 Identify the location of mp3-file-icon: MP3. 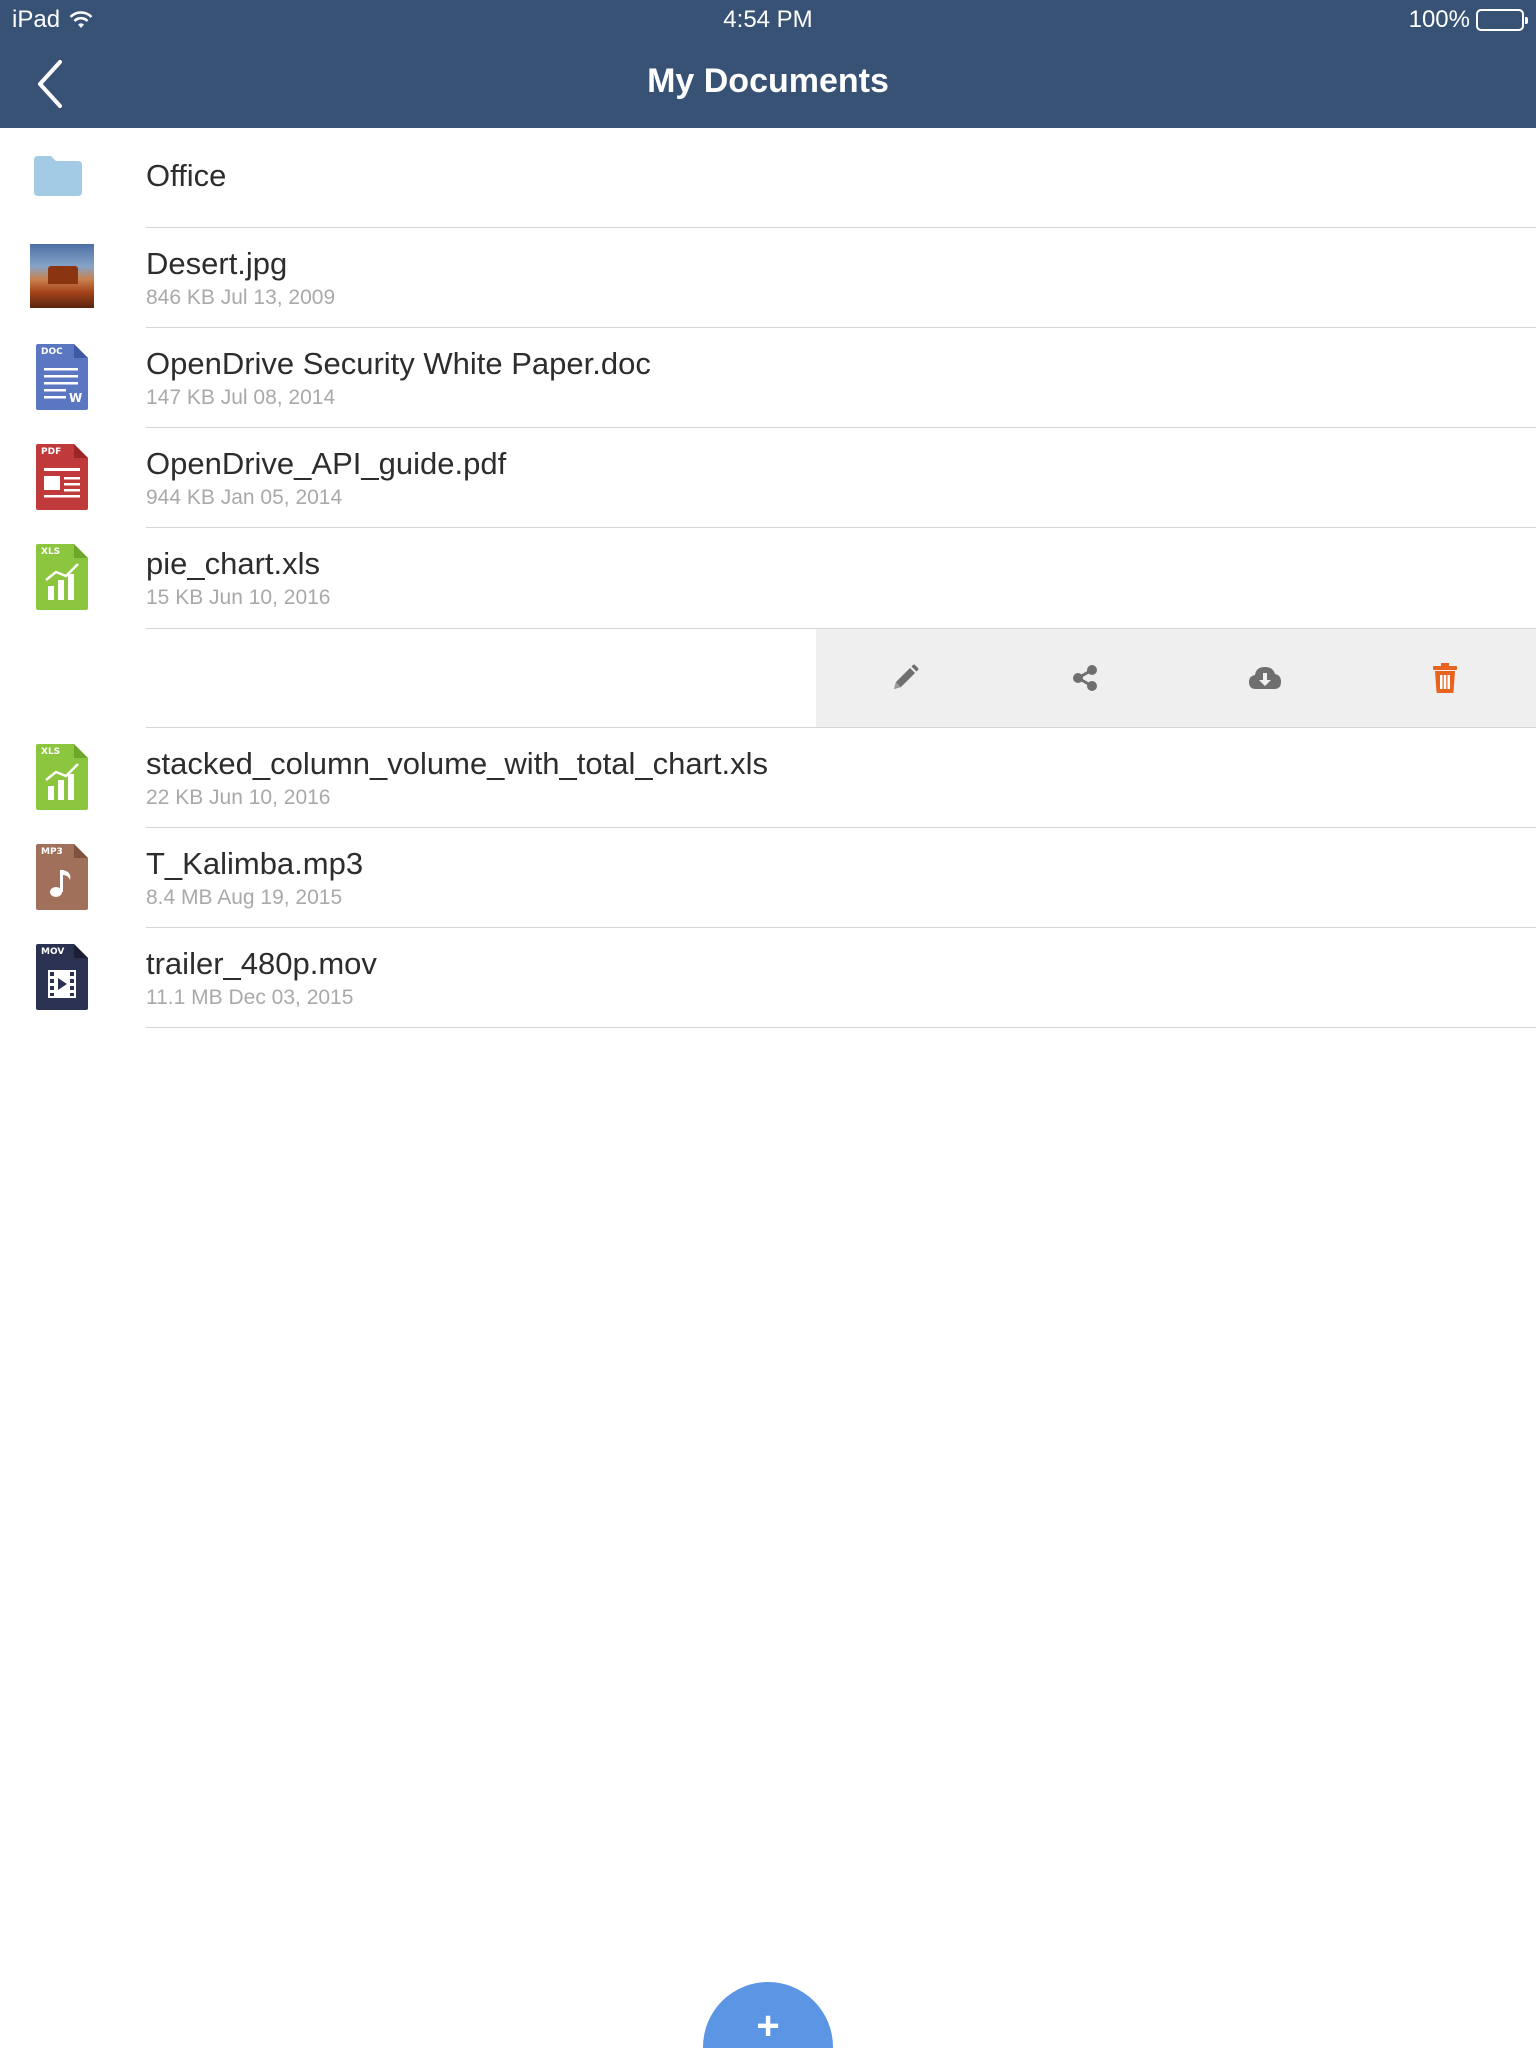
(62, 877).